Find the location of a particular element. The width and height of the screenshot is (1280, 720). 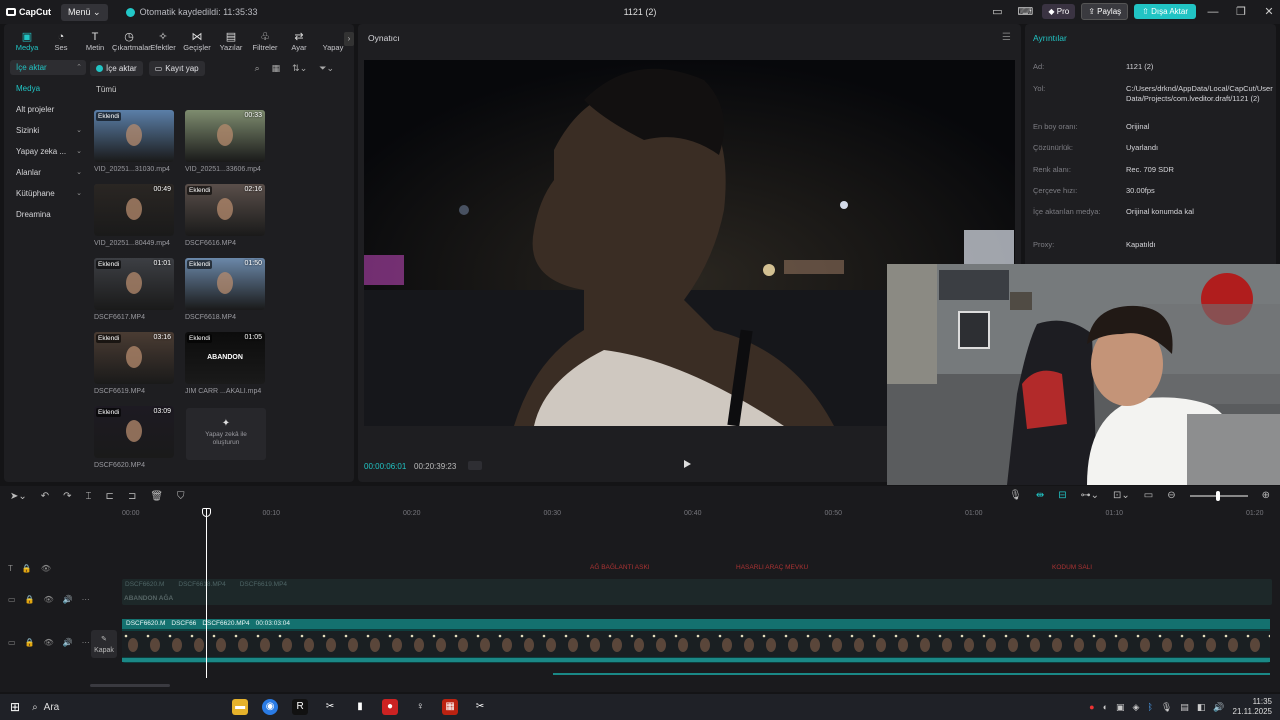

sidenav-item: Sizinki ⌄ is located at coordinates (48, 130).